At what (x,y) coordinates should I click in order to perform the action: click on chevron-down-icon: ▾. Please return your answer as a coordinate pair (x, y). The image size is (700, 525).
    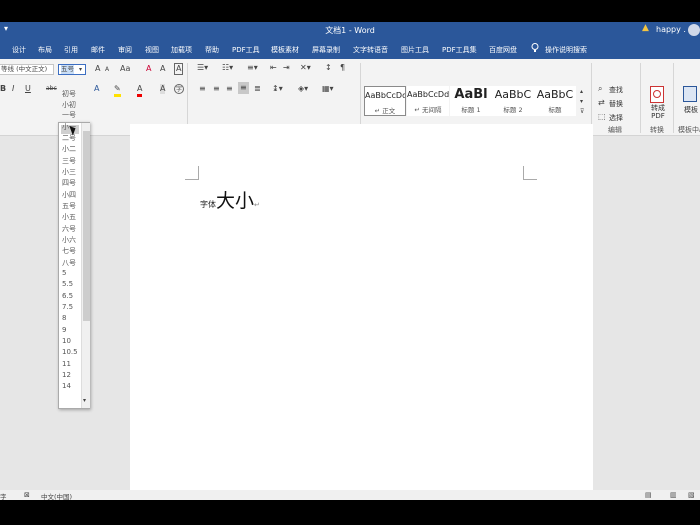
    Looking at the image, I should click on (80, 69).